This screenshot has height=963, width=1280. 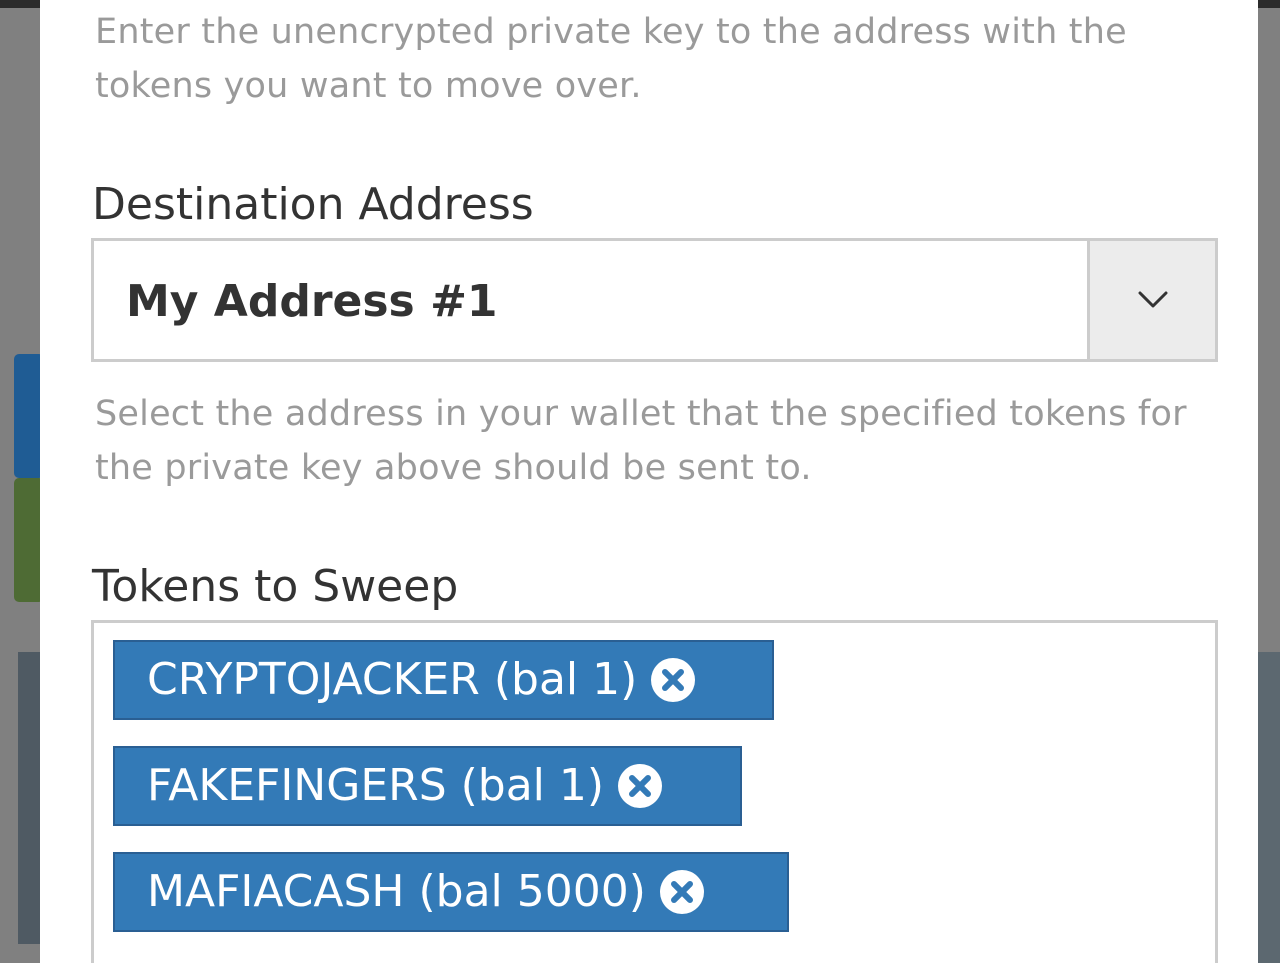 I want to click on token-chip-fakefingers: FAKEFINGERS (bal 1), so click(x=427, y=786).